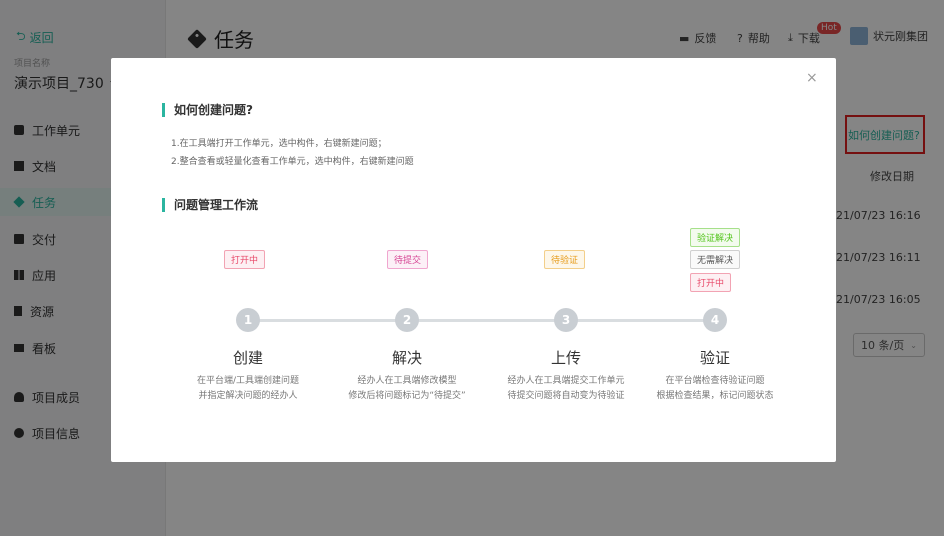 The width and height of the screenshot is (944, 536). I want to click on section-title-create: 如何创建问题?, so click(207, 110).